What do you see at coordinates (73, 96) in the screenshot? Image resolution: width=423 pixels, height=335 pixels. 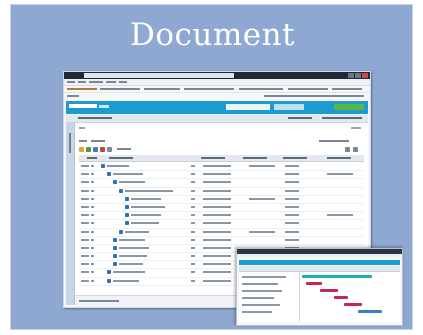 I see `page-tab` at bounding box center [73, 96].